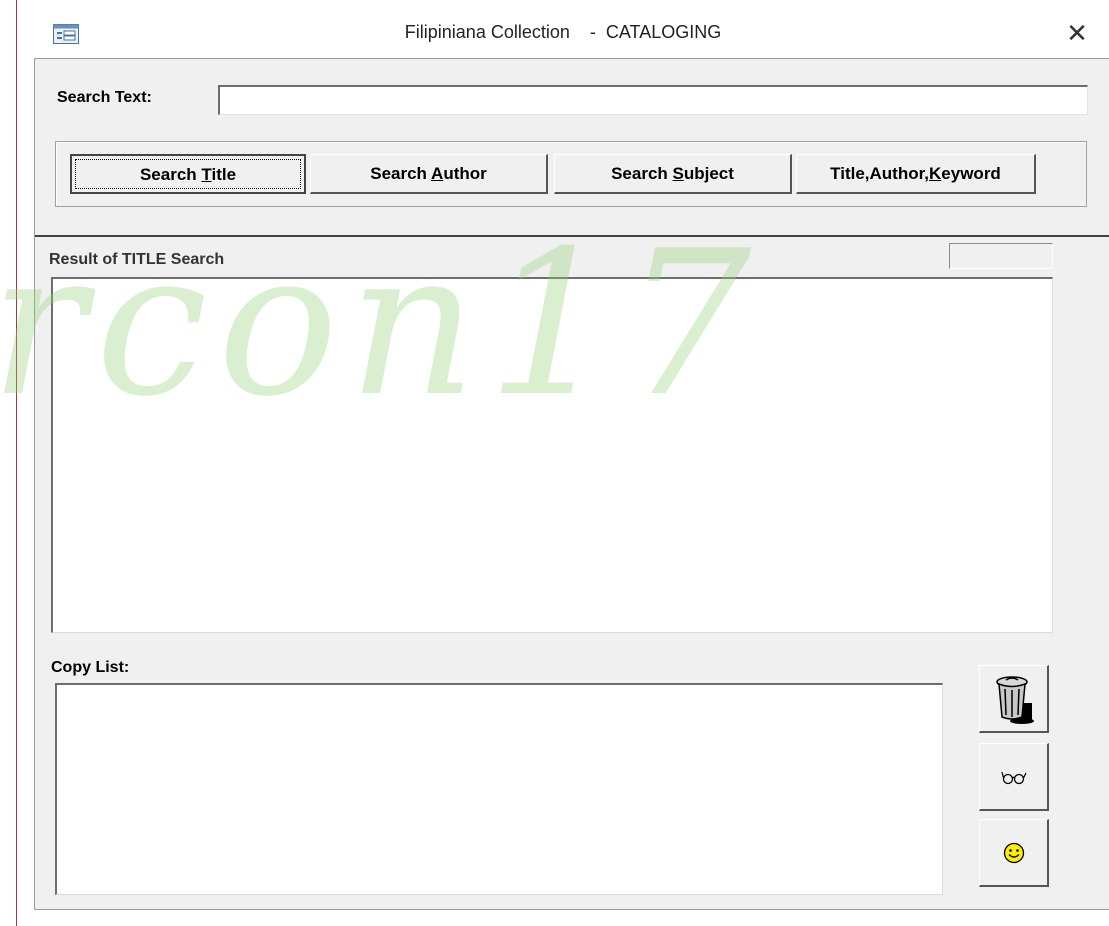 This screenshot has width=1109, height=926. What do you see at coordinates (1001, 256) in the screenshot?
I see `result-count-box` at bounding box center [1001, 256].